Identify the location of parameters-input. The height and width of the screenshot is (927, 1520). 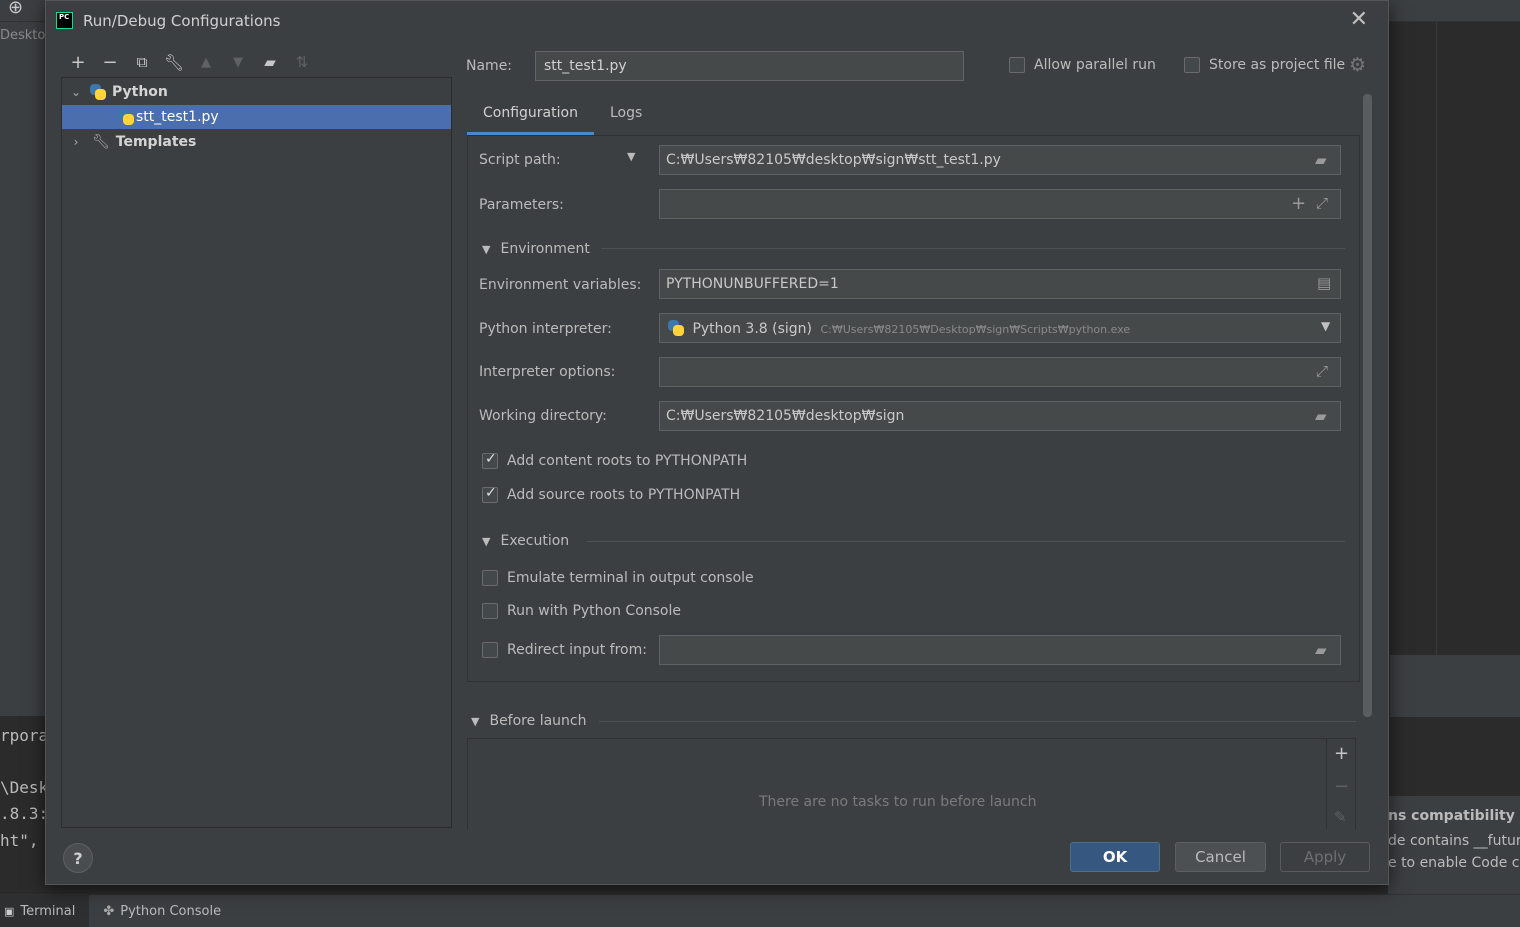
(1000, 204).